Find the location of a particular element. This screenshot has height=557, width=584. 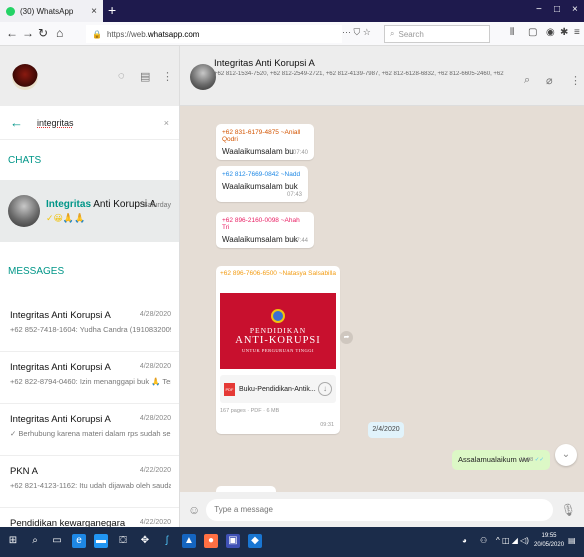

chat-result-item: Integritas Anti Korupsi A ✓😀🙏🙏 Saturday is located at coordinates (89, 211).